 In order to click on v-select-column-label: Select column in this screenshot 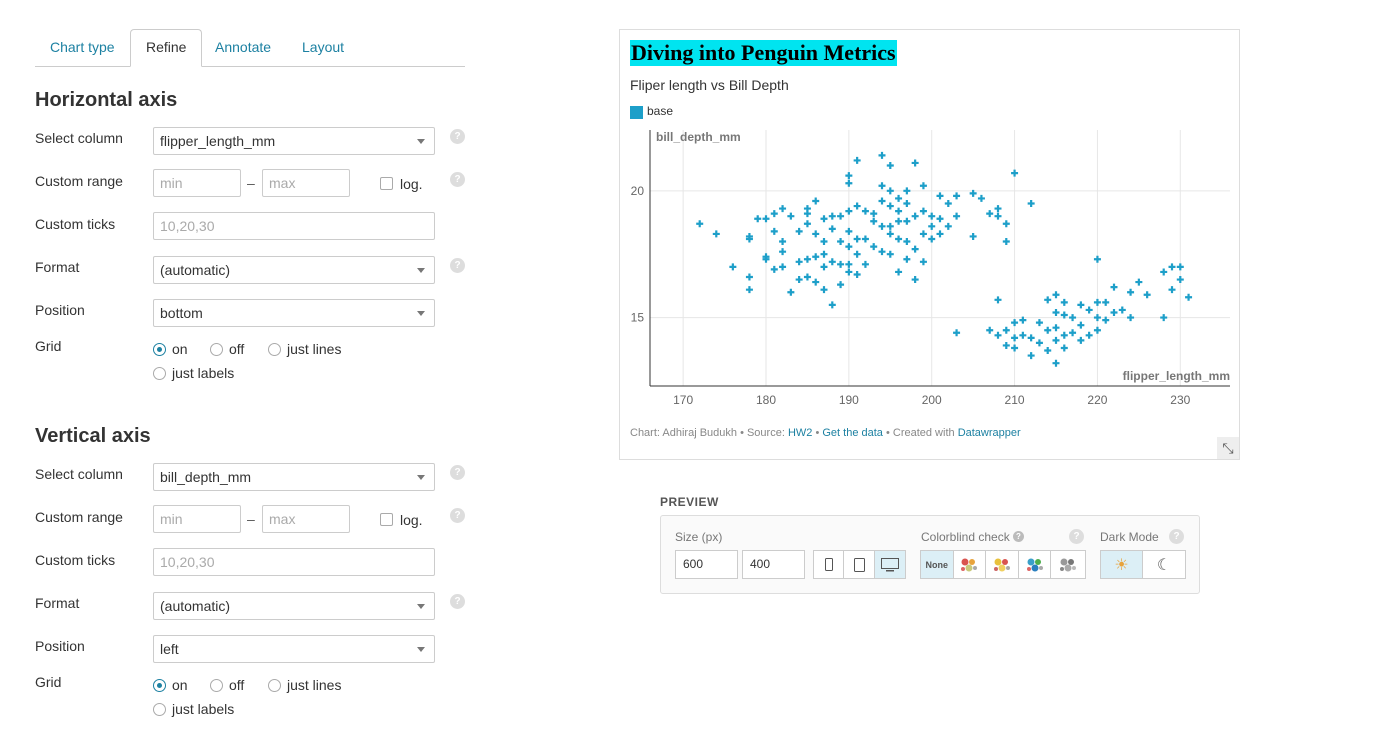, I will do `click(79, 474)`.